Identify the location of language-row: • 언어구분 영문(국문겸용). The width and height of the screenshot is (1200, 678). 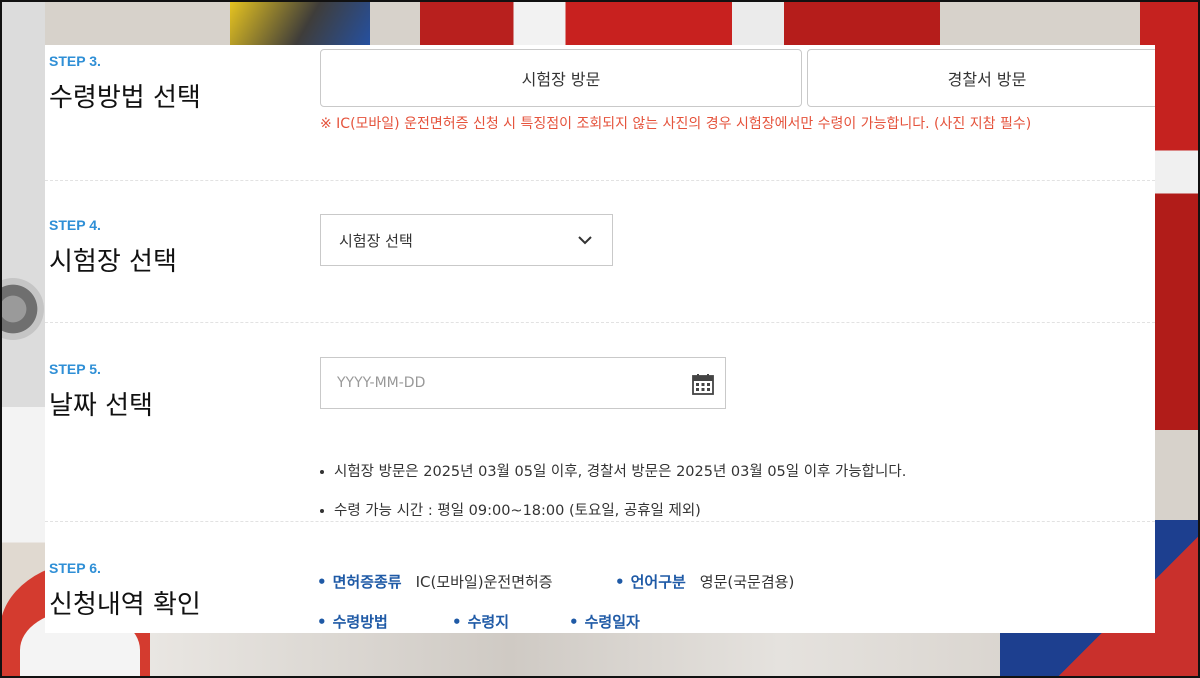
(704, 581).